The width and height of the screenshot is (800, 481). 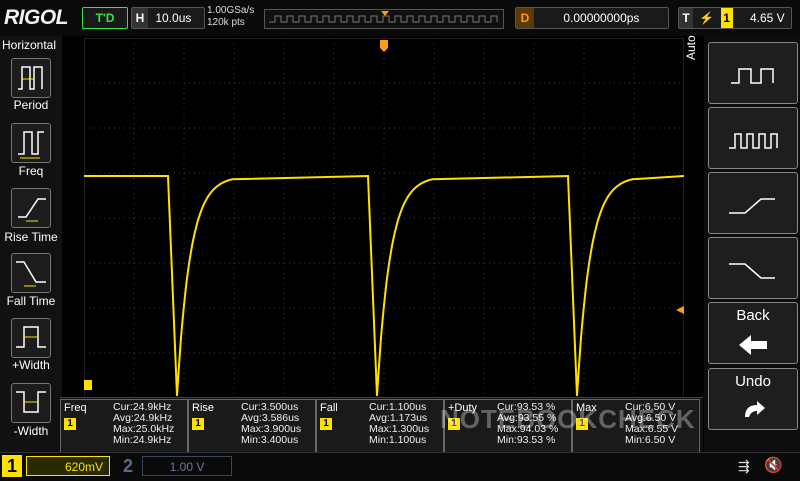 What do you see at coordinates (601, 18) in the screenshot?
I see `delay-value: 0.00000000ps` at bounding box center [601, 18].